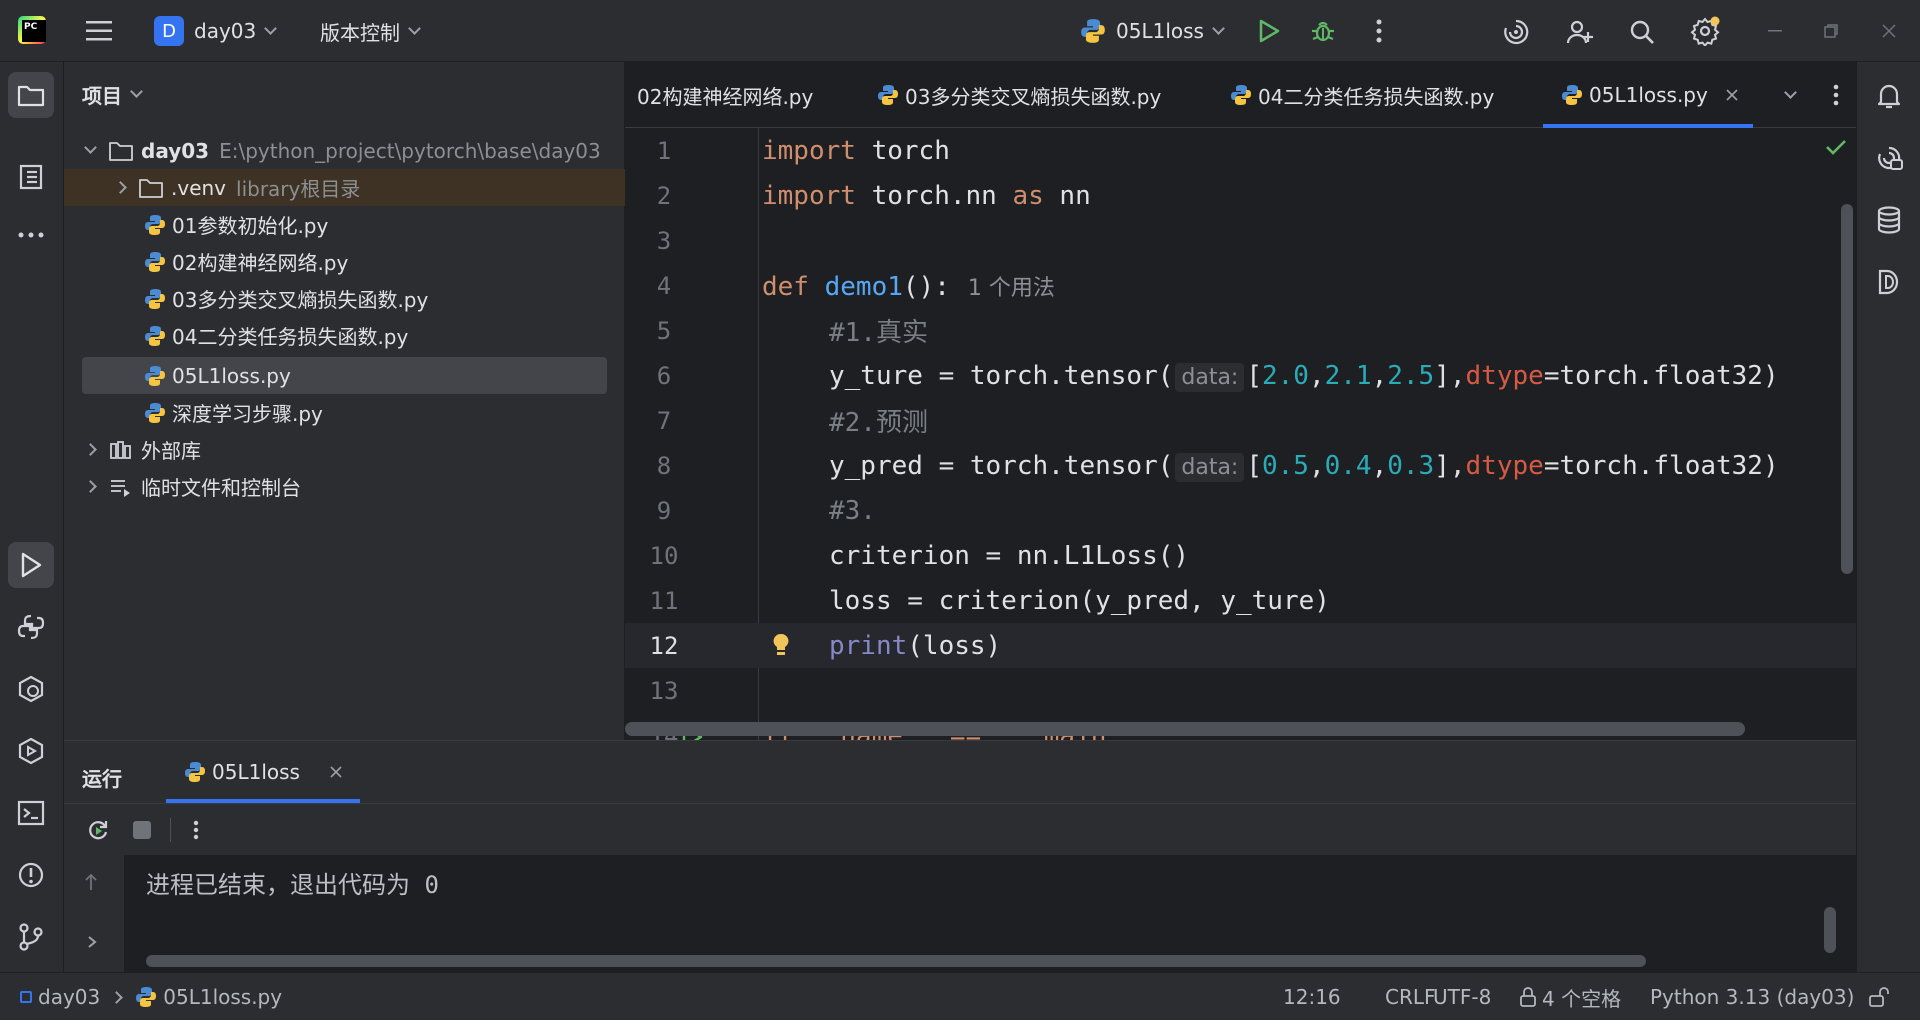 The height and width of the screenshot is (1020, 1920). Describe the element at coordinates (344, 449) in the screenshot. I see `tree-external-libraries: 外部库` at that location.